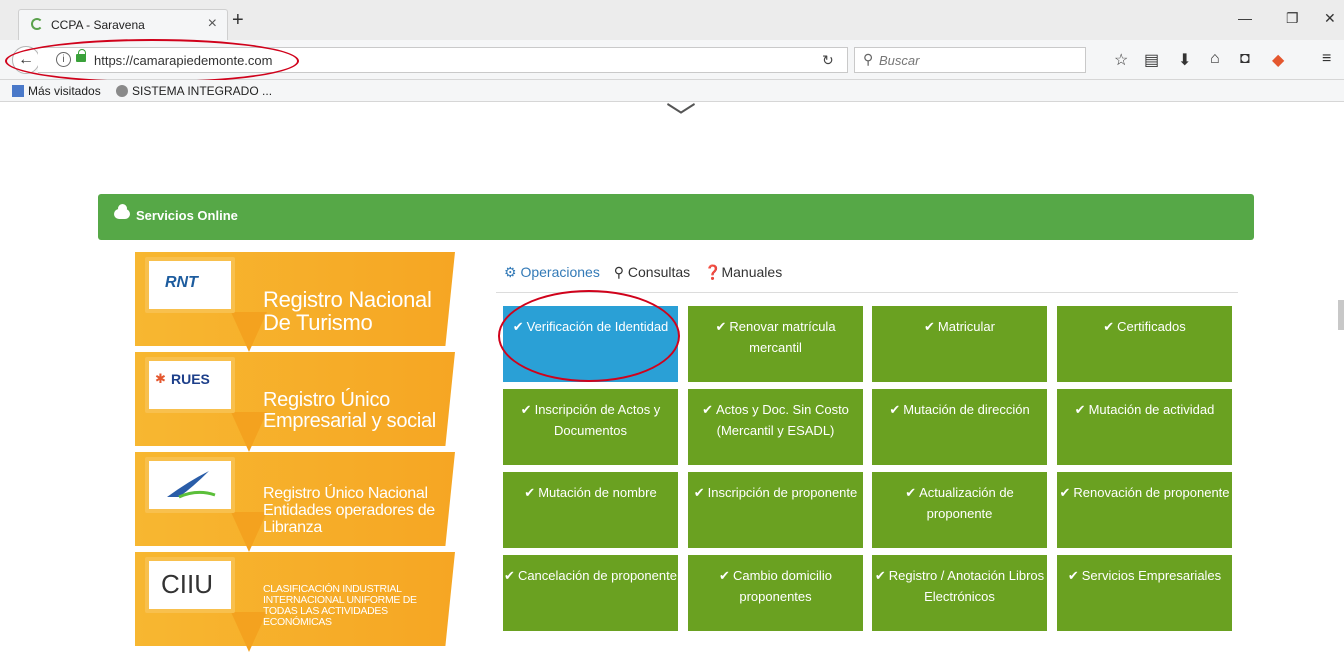 Image resolution: width=1344 pixels, height=660 pixels. I want to click on banner-rnt: RNT Registro Nacional De Turismo, so click(295, 302).